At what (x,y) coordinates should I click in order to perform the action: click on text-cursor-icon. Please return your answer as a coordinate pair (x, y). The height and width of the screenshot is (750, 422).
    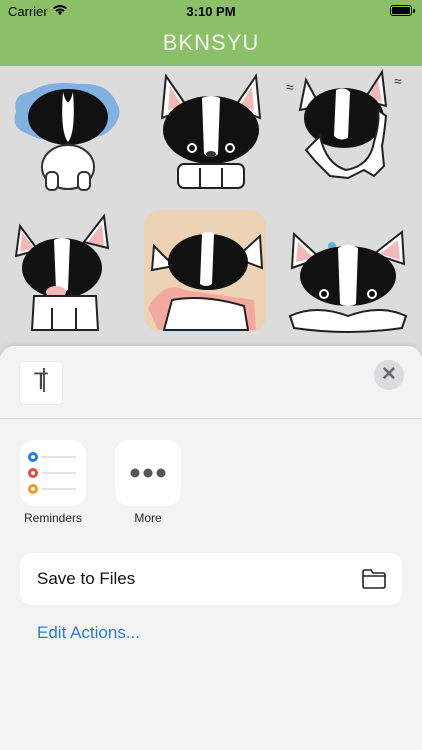
    Looking at the image, I should click on (44, 380).